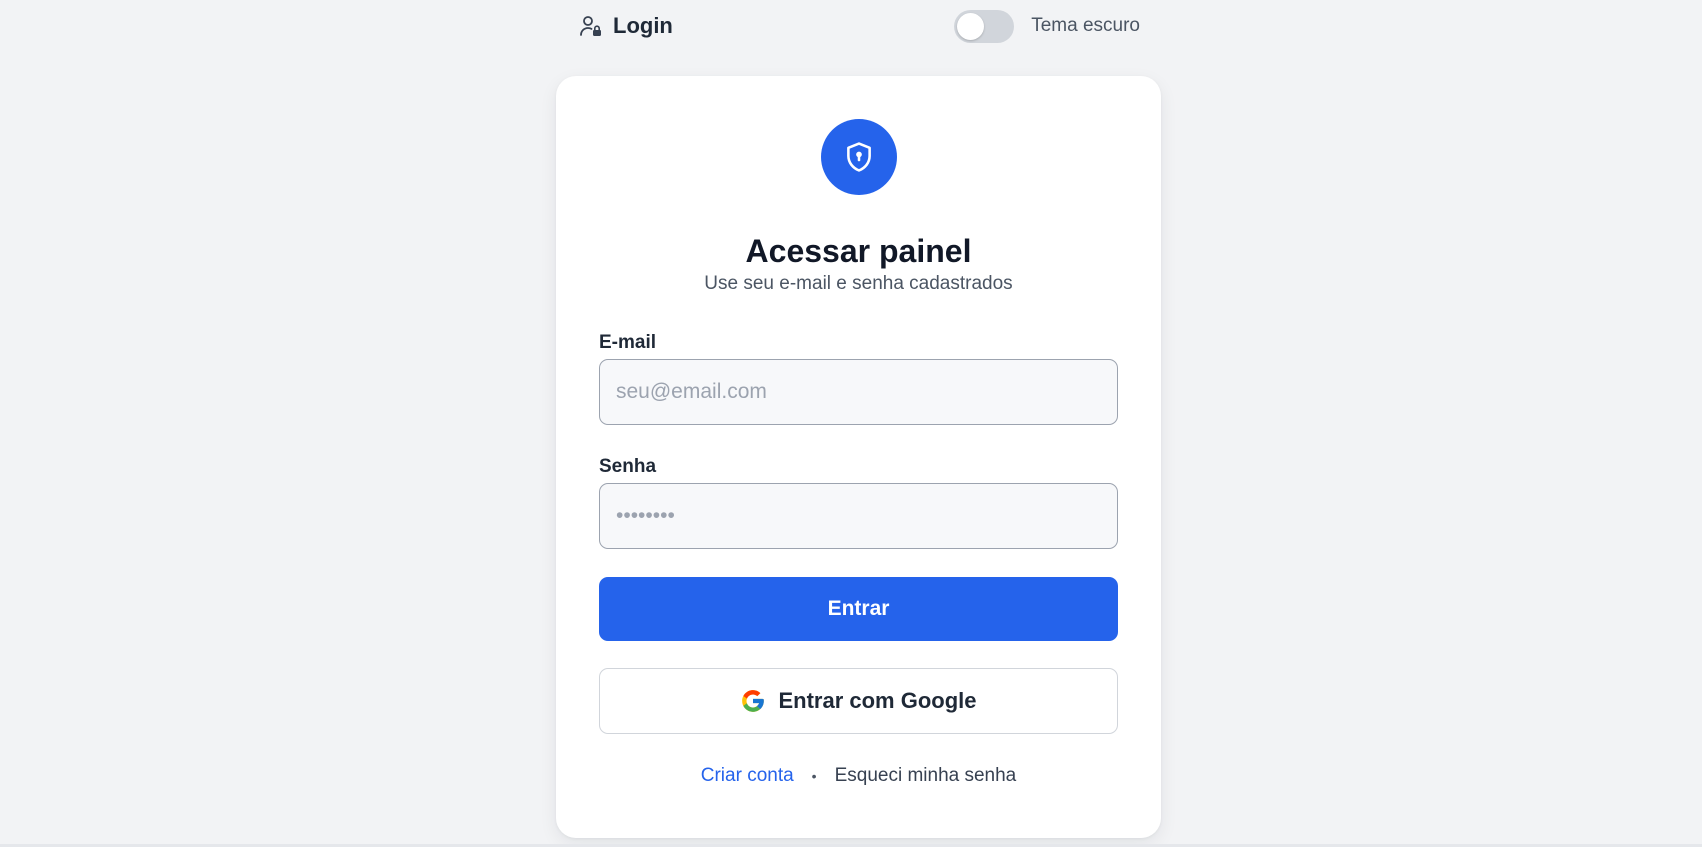 This screenshot has width=1702, height=847. What do you see at coordinates (971, 26) in the screenshot?
I see `toggle-knob` at bounding box center [971, 26].